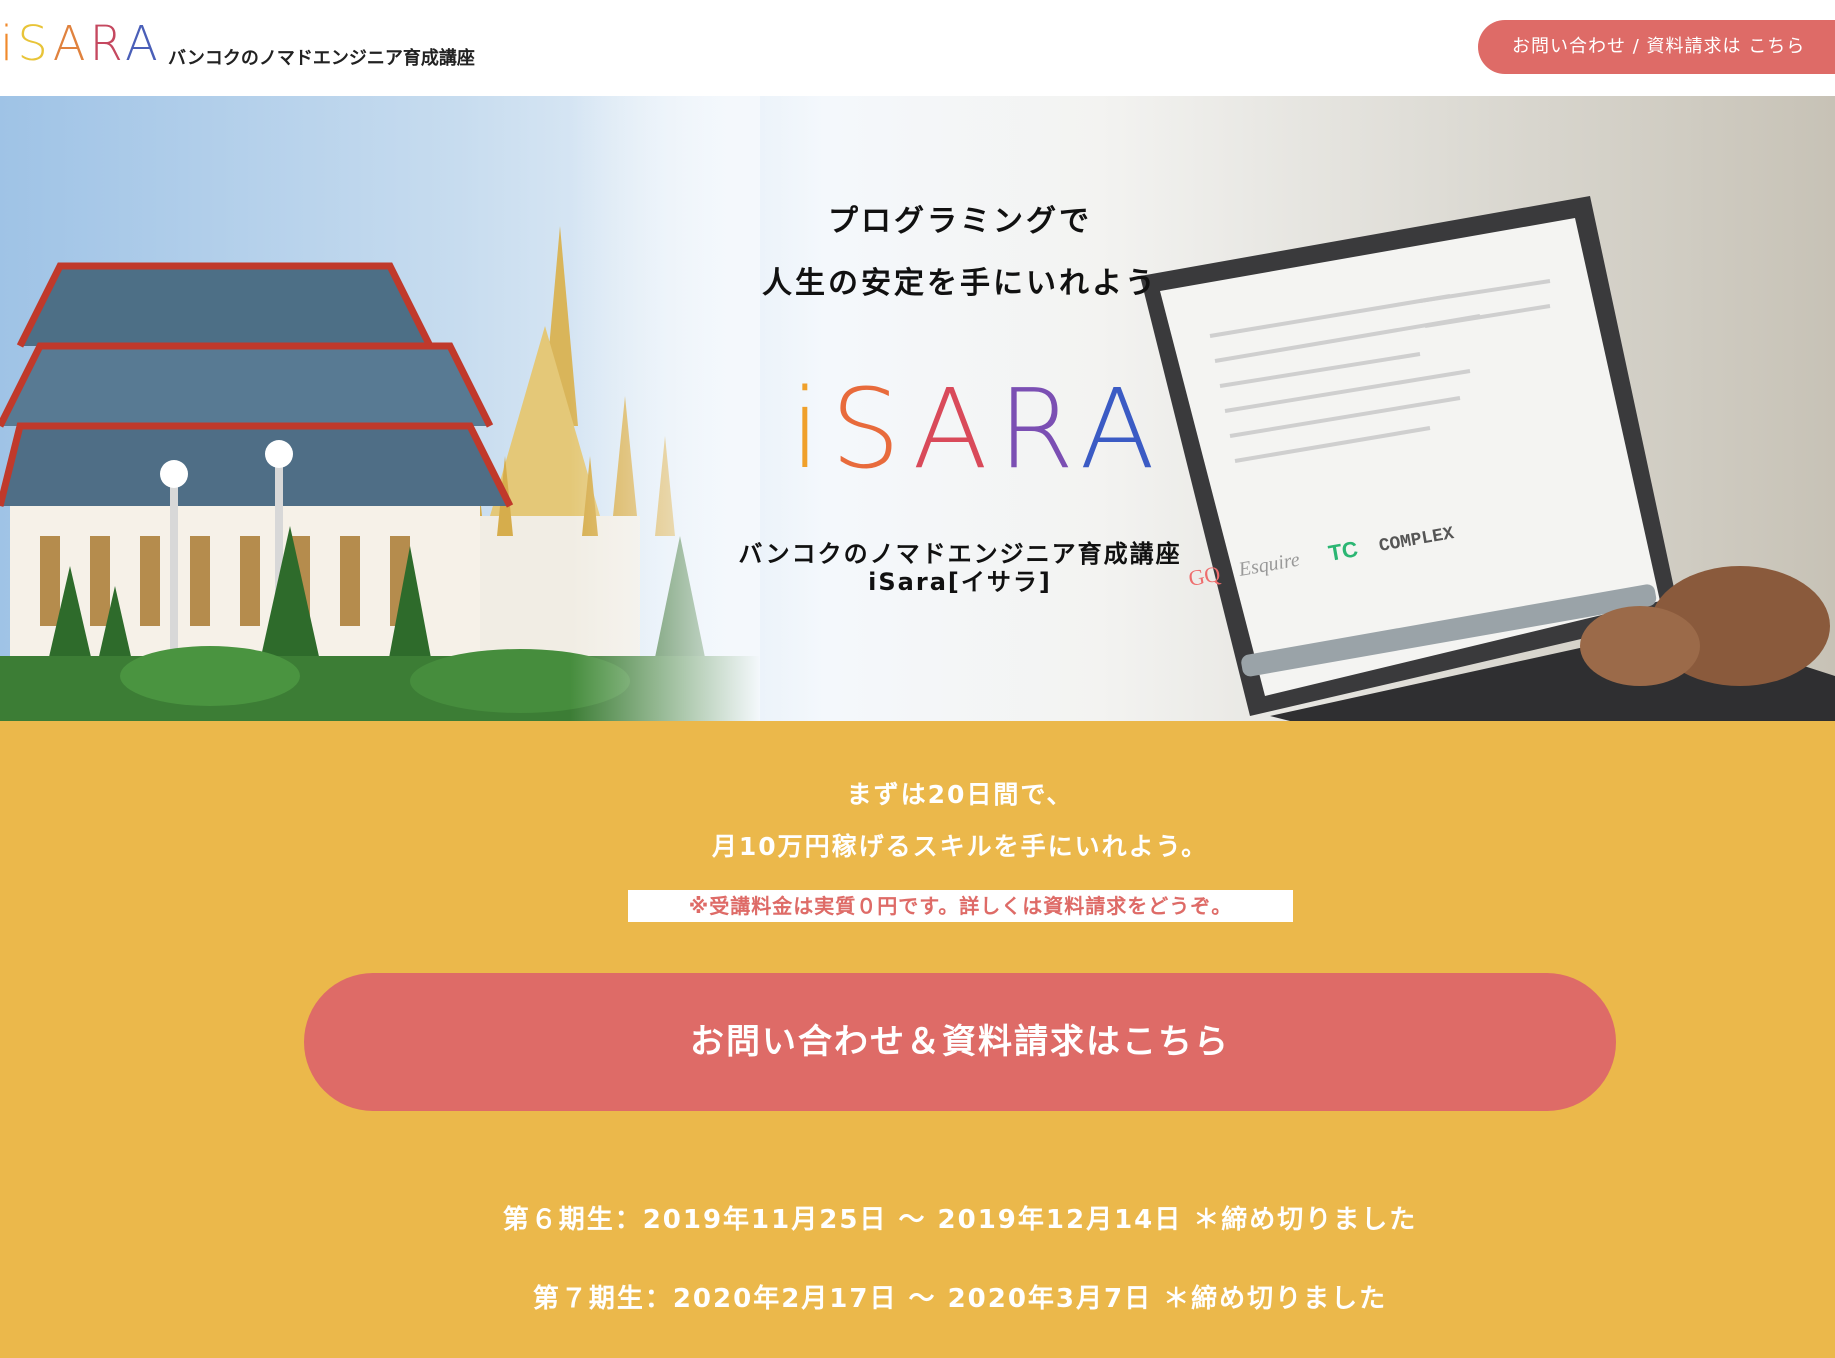 This screenshot has width=1835, height=1358. What do you see at coordinates (960, 1299) in the screenshot?
I see `term-7-schedule: 第７期生：2020年2月17日 ～ 2020年3月7日 ＊締め切りました` at bounding box center [960, 1299].